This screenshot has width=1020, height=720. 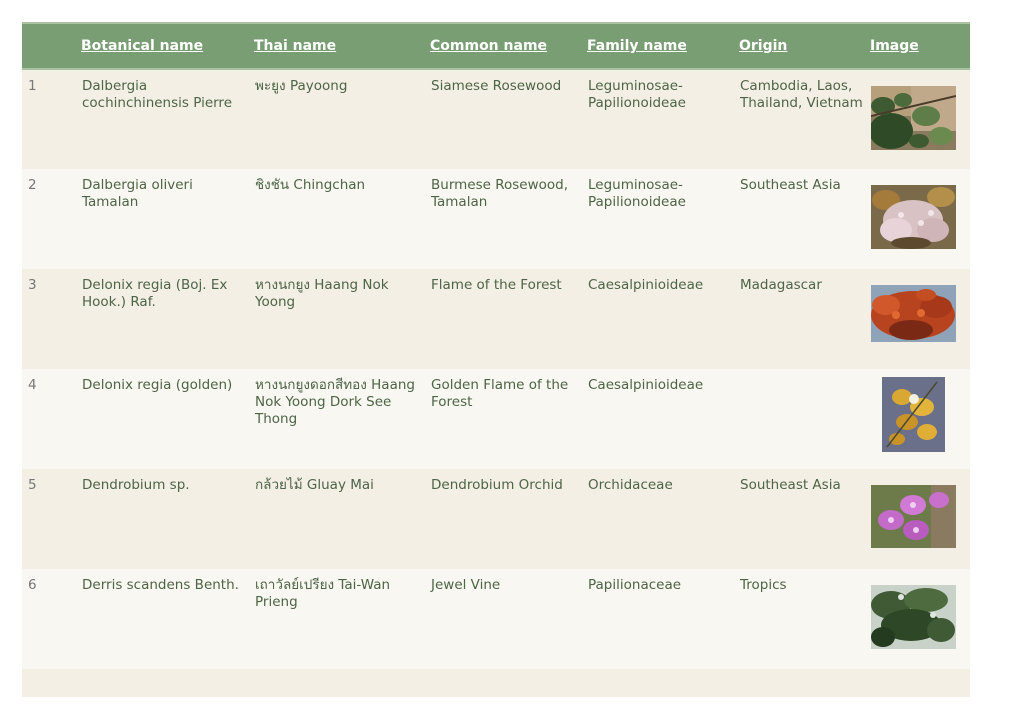 I want to click on header-common-name: Common name, so click(x=508, y=46).